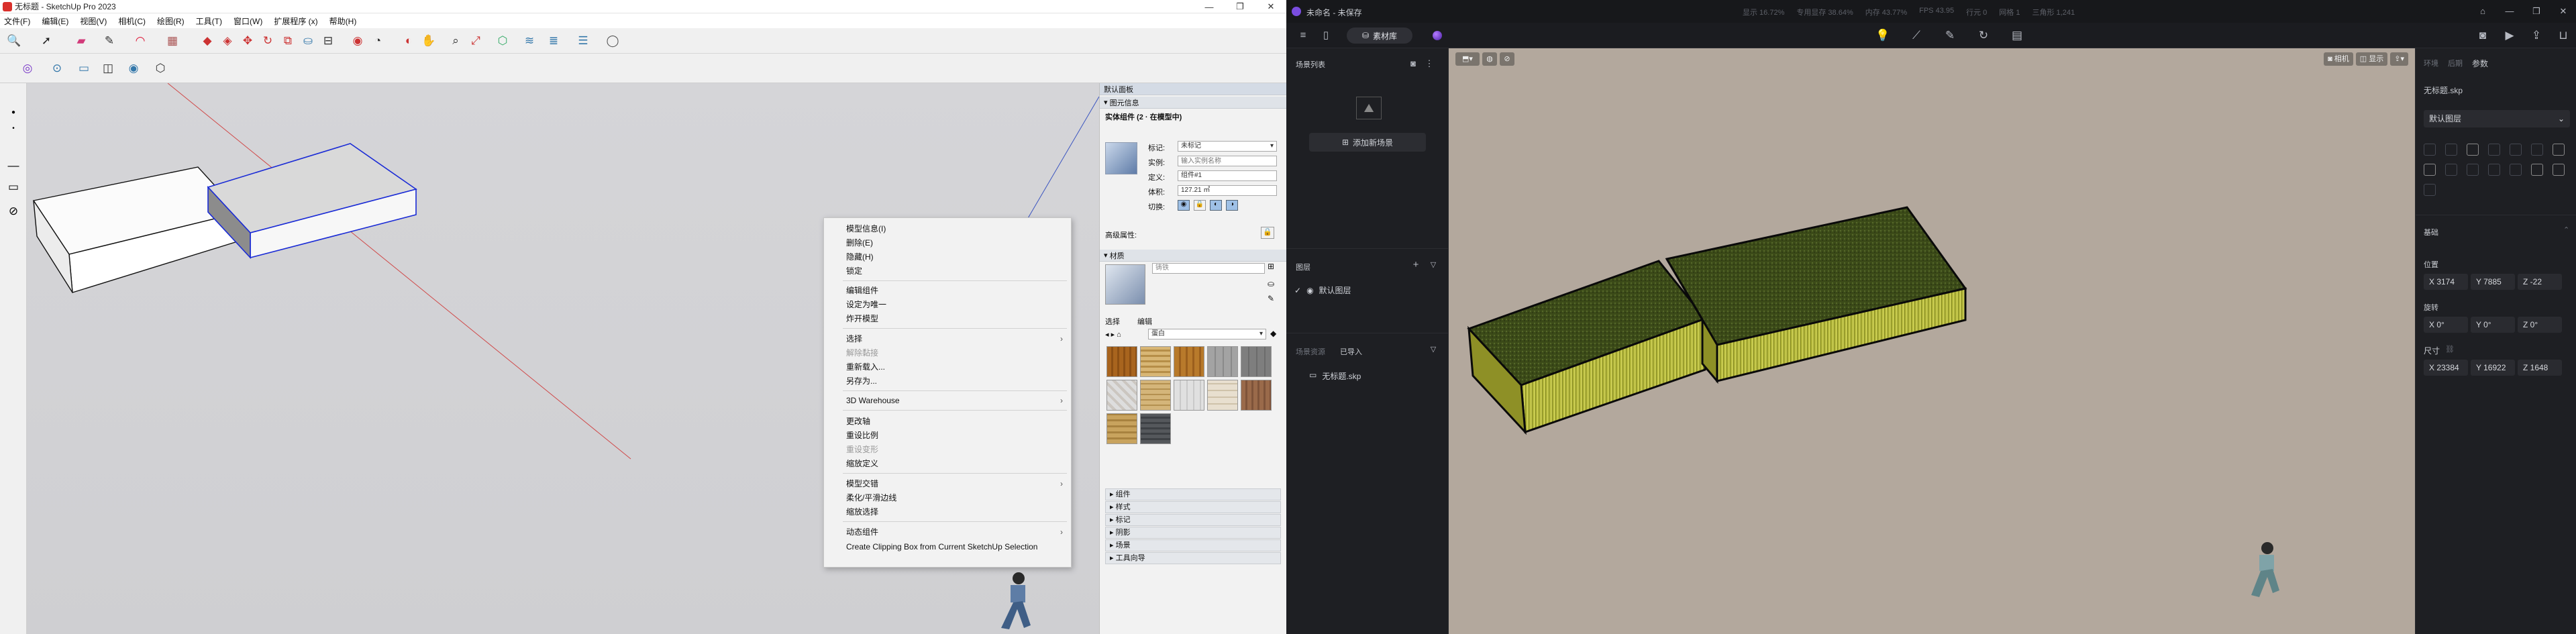  What do you see at coordinates (1271, 298) in the screenshot?
I see `eyedropper-icon: ✎` at bounding box center [1271, 298].